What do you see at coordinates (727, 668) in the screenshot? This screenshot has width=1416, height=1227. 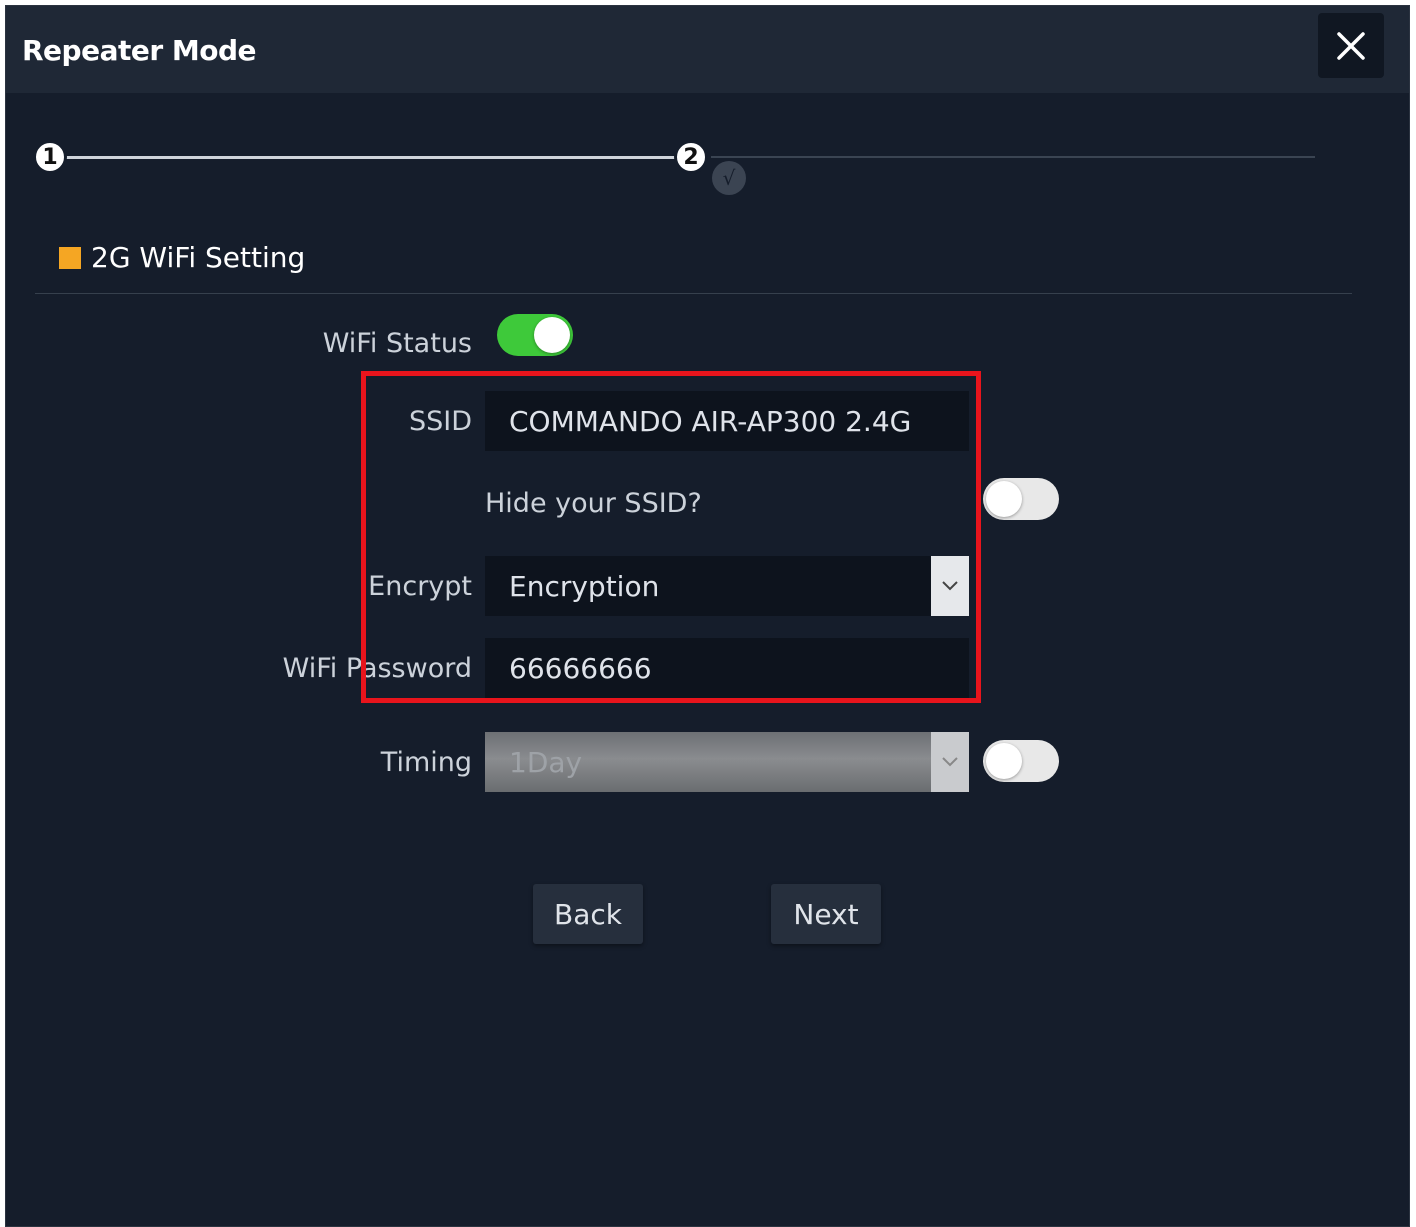 I see `wifi-password-input: 66666666` at bounding box center [727, 668].